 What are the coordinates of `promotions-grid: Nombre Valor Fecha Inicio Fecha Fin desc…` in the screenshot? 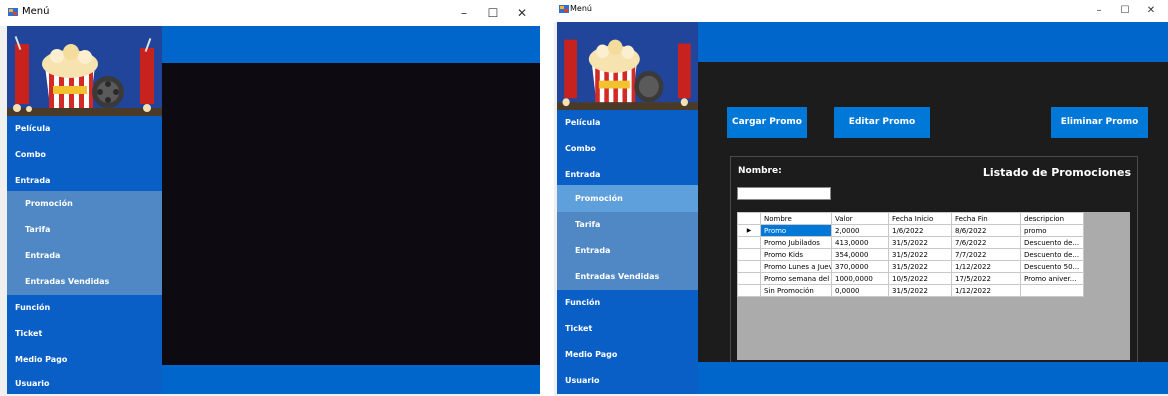 It's located at (933, 286).